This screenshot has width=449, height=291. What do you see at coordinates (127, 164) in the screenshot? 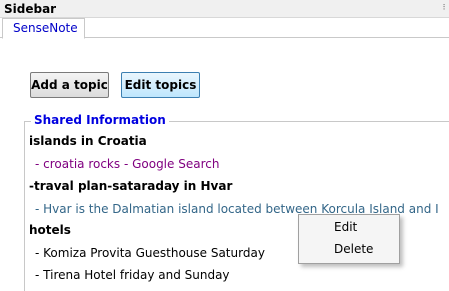
I see `note-link: - croatia rocks - Google Search` at bounding box center [127, 164].